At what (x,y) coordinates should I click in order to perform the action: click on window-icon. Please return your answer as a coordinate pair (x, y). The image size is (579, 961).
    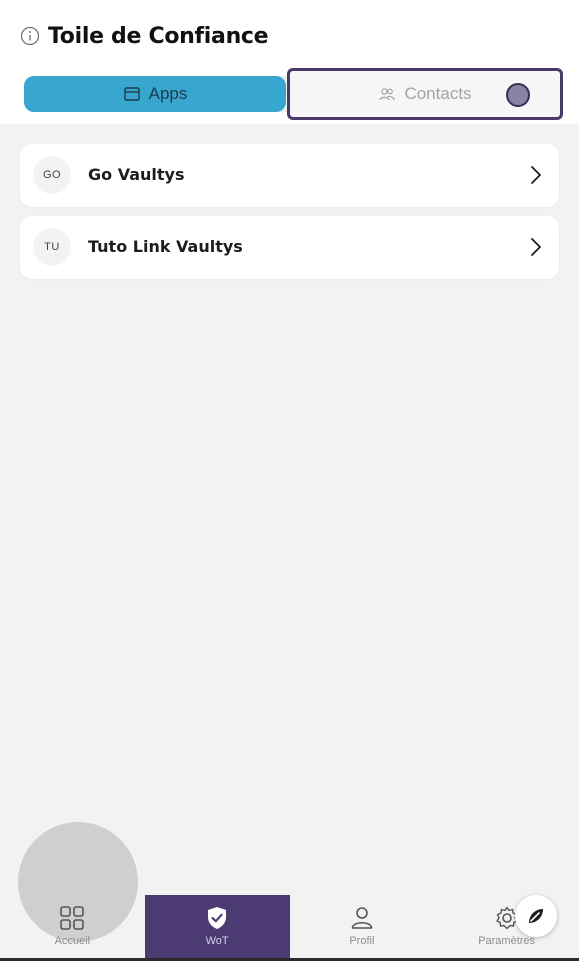
    Looking at the image, I should click on (132, 94).